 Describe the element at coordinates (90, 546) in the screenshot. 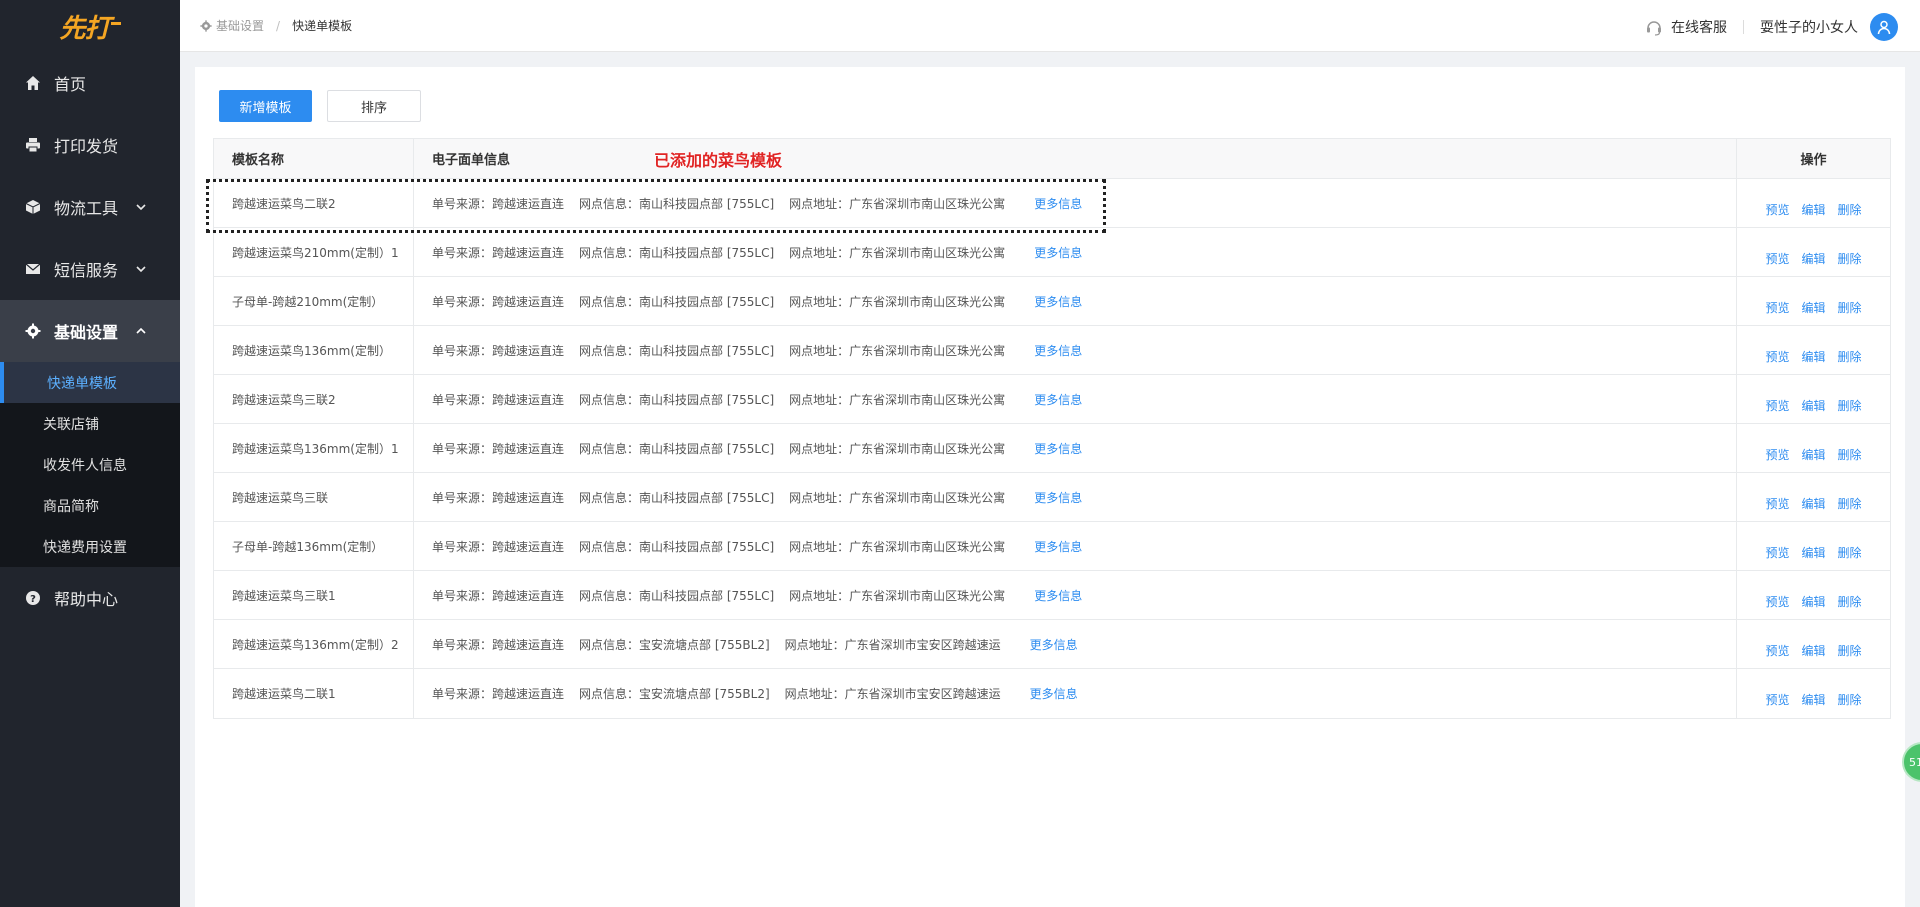

I see `submenu-item-shipping-fee: 快递费用设置` at that location.